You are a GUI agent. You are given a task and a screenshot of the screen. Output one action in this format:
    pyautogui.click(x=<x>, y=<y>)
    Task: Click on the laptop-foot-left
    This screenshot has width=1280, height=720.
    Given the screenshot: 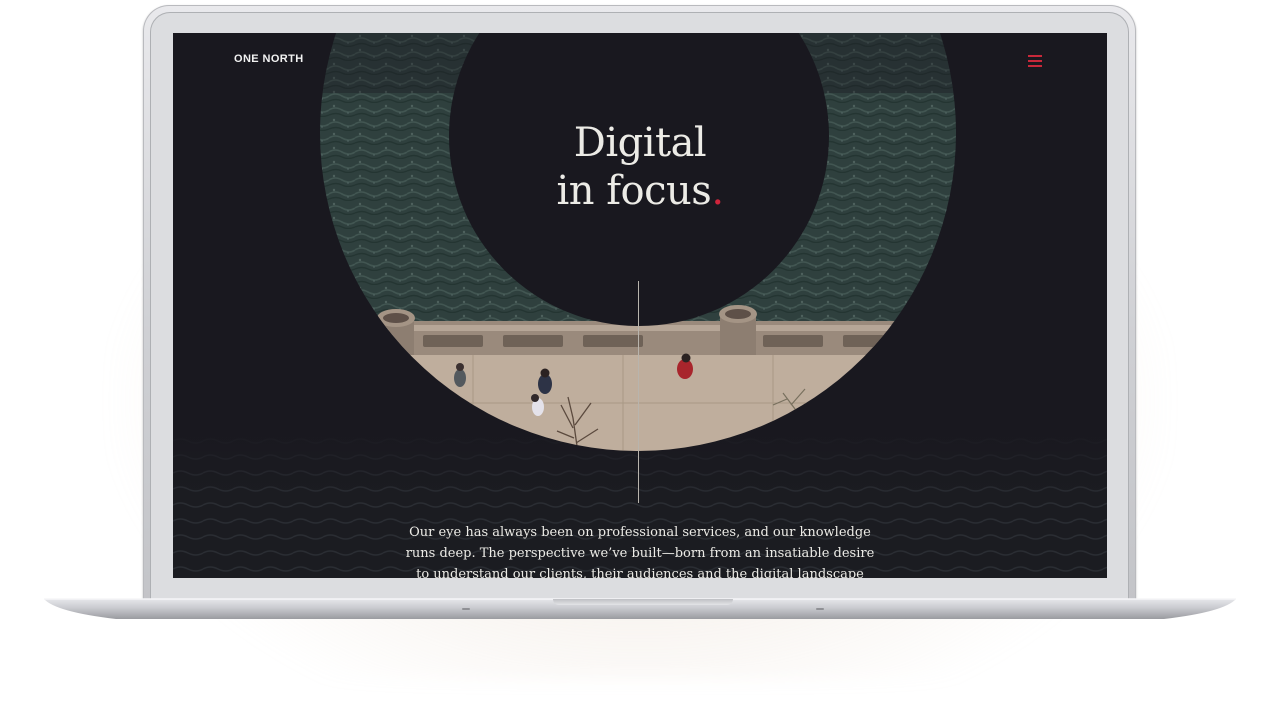 What is the action you would take?
    pyautogui.click(x=466, y=609)
    